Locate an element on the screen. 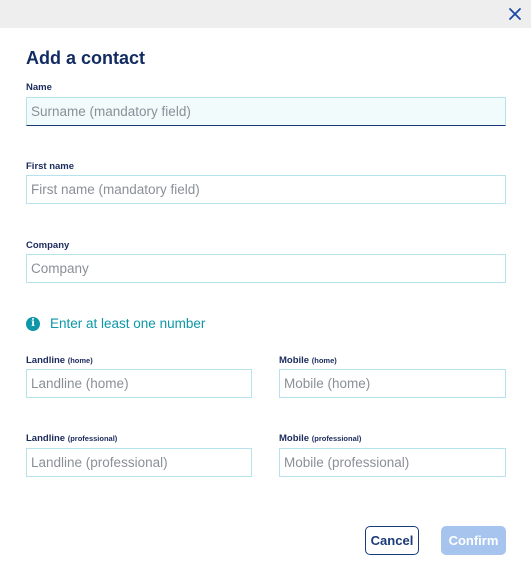 This screenshot has height=574, width=531. landline-home-label: Landline (home) is located at coordinates (59, 360).